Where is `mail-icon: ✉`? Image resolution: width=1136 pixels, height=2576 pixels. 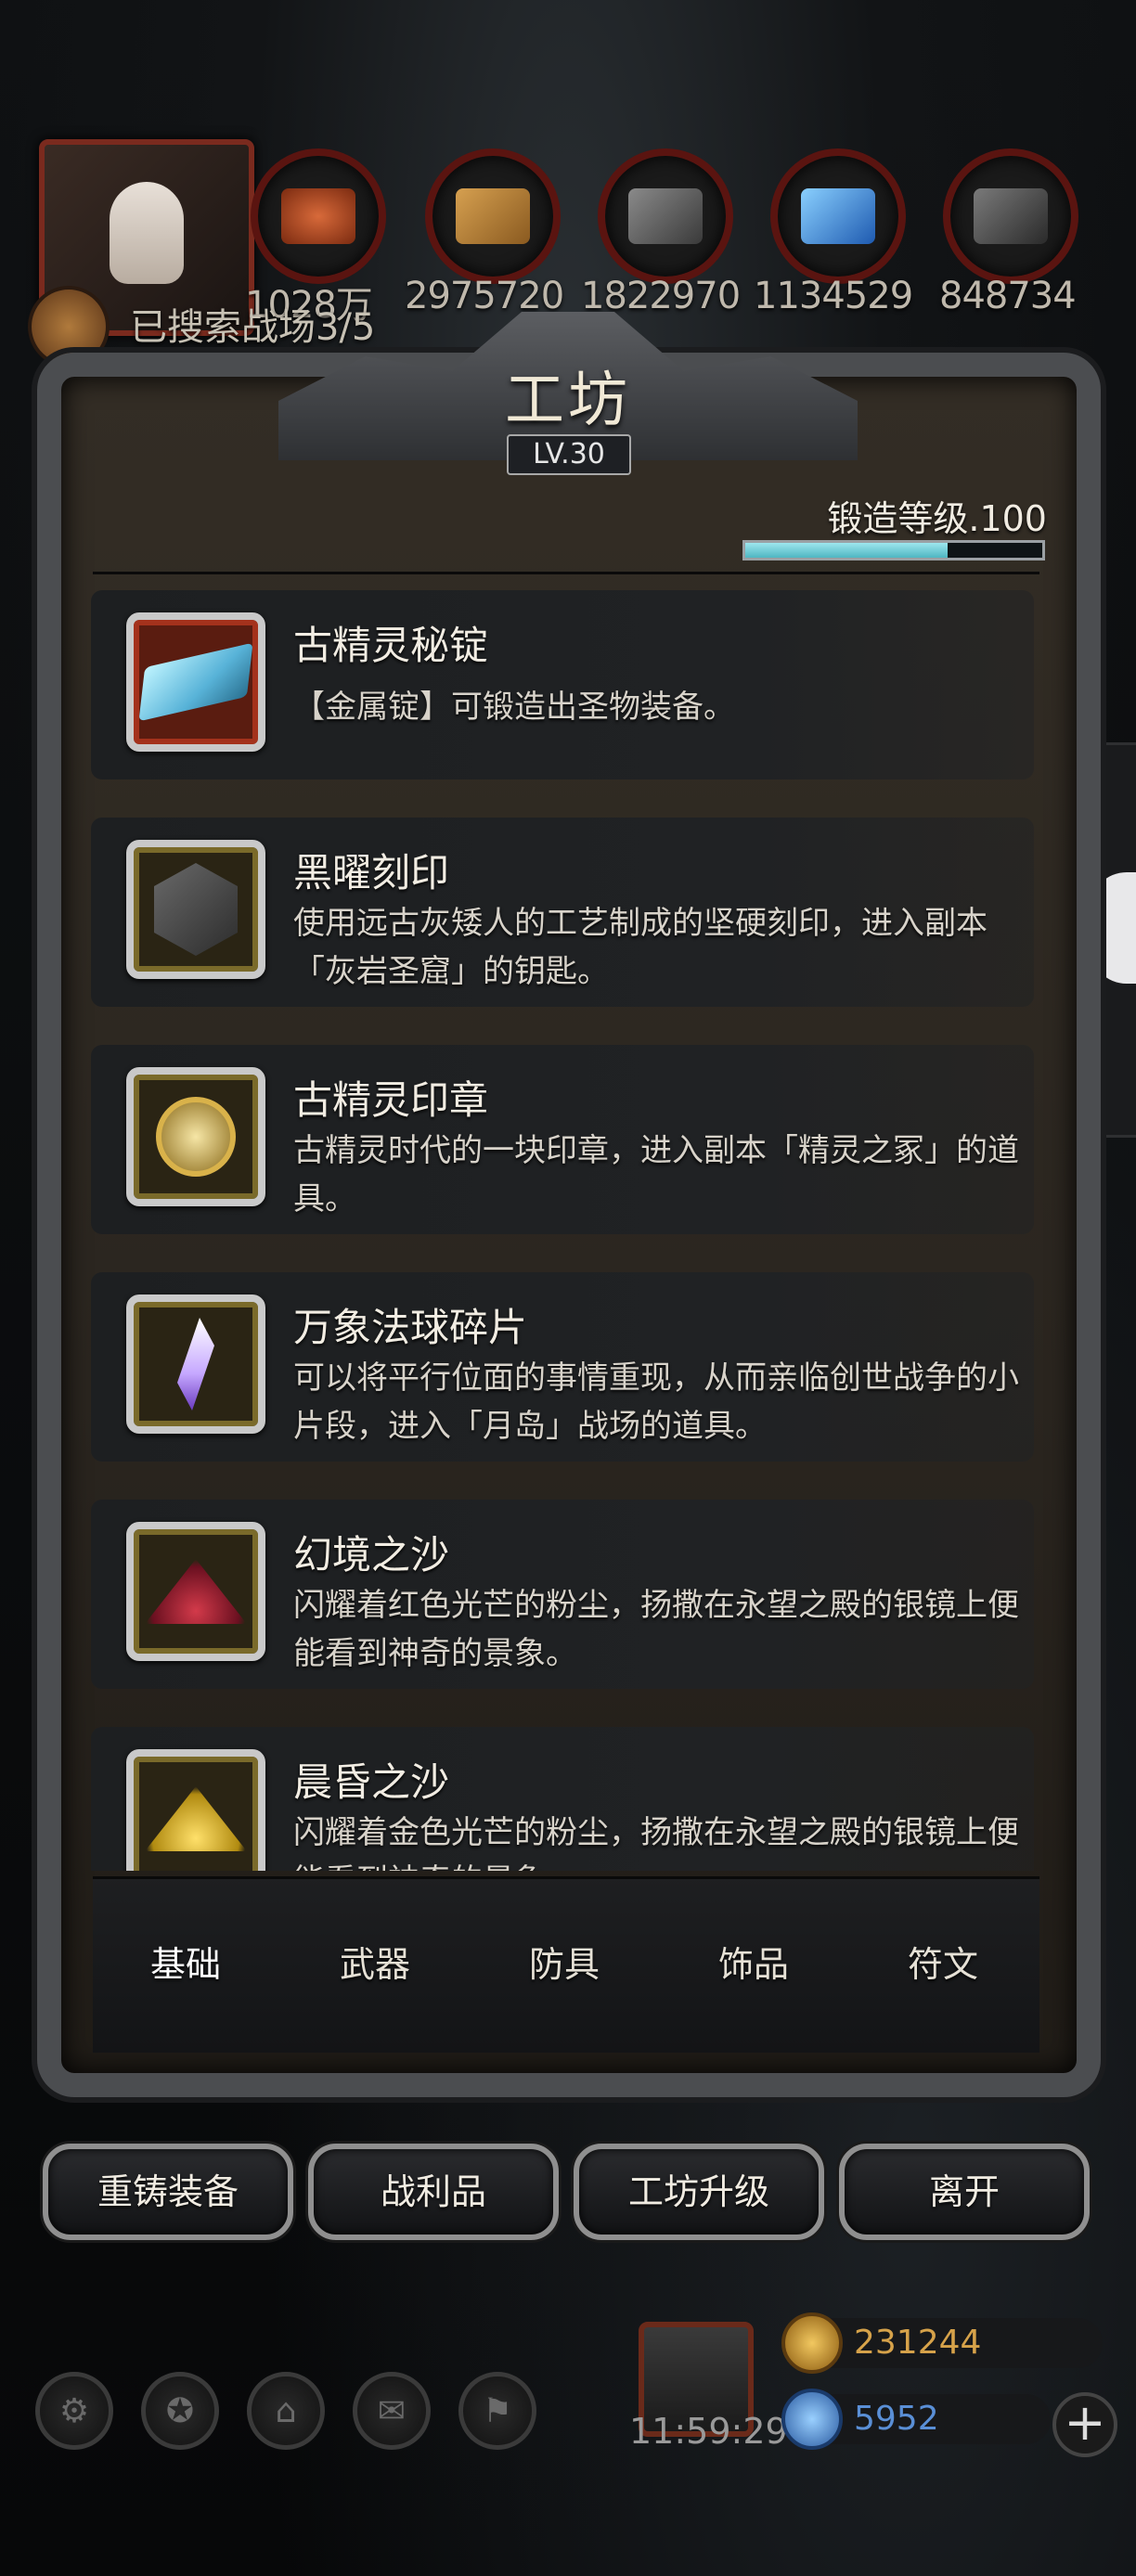
mail-icon: ✉ is located at coordinates (392, 2411).